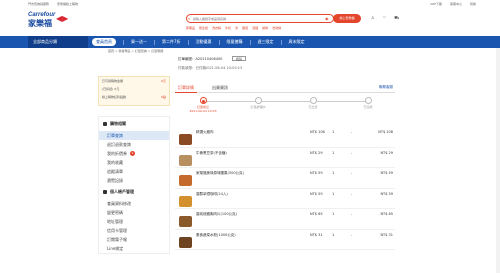  Describe the element at coordinates (190, 18) in the screenshot. I see `search-icon: ⌕` at that location.